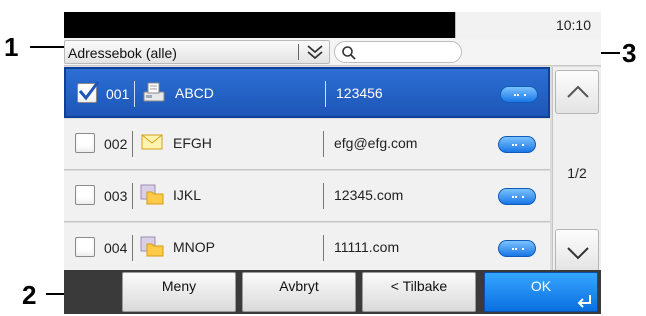  Describe the element at coordinates (369, 195) in the screenshot. I see `entry-address: 12345.com` at that location.